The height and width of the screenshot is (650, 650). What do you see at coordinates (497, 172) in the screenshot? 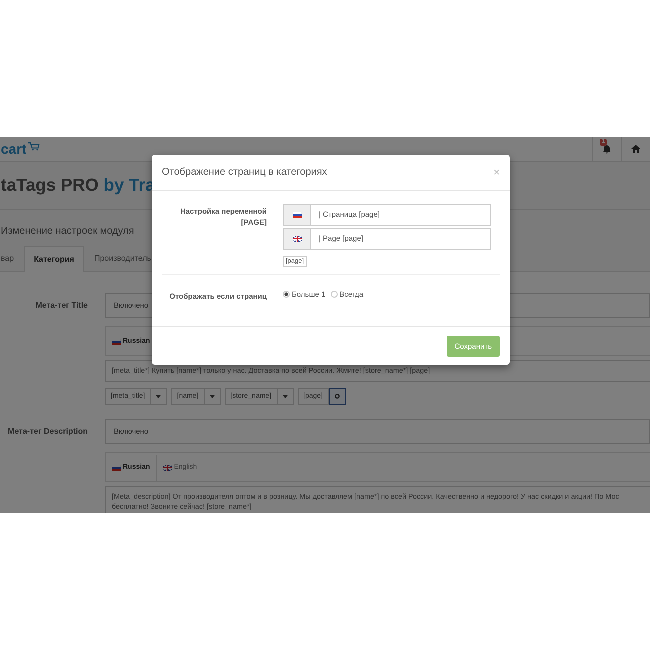
I see `close-button: ×` at bounding box center [497, 172].